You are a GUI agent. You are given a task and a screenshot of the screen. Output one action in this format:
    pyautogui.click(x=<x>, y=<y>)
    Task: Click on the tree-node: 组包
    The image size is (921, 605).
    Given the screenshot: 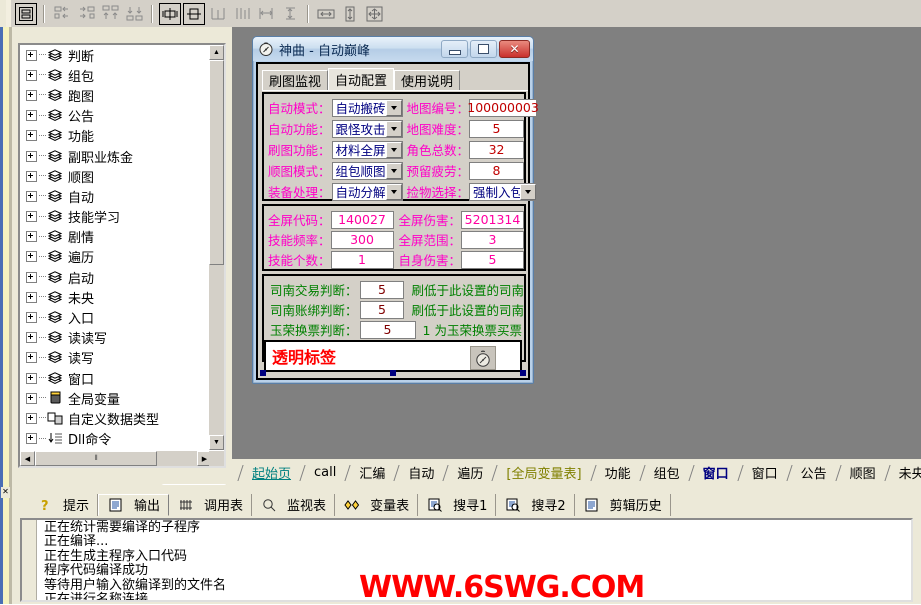 What is the action you would take?
    pyautogui.click(x=116, y=75)
    